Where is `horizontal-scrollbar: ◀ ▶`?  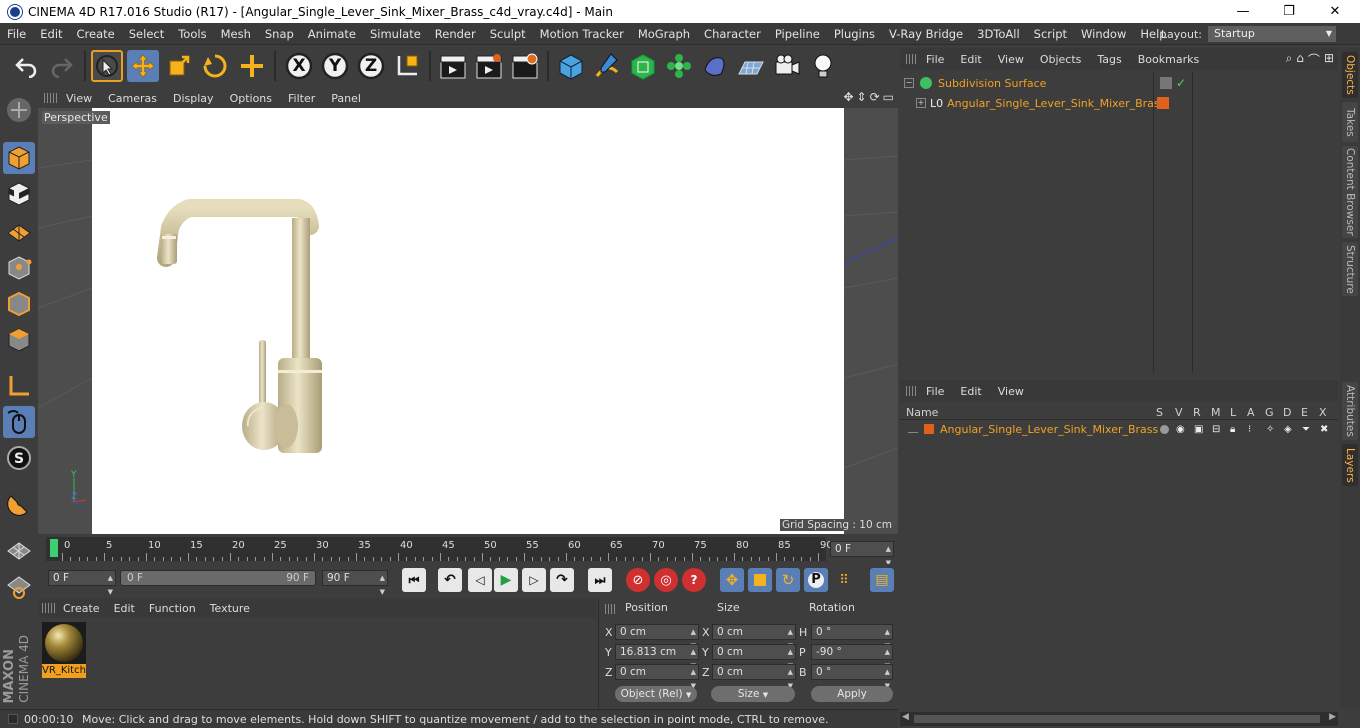
horizontal-scrollbar: ◀ ▶ is located at coordinates (1119, 719).